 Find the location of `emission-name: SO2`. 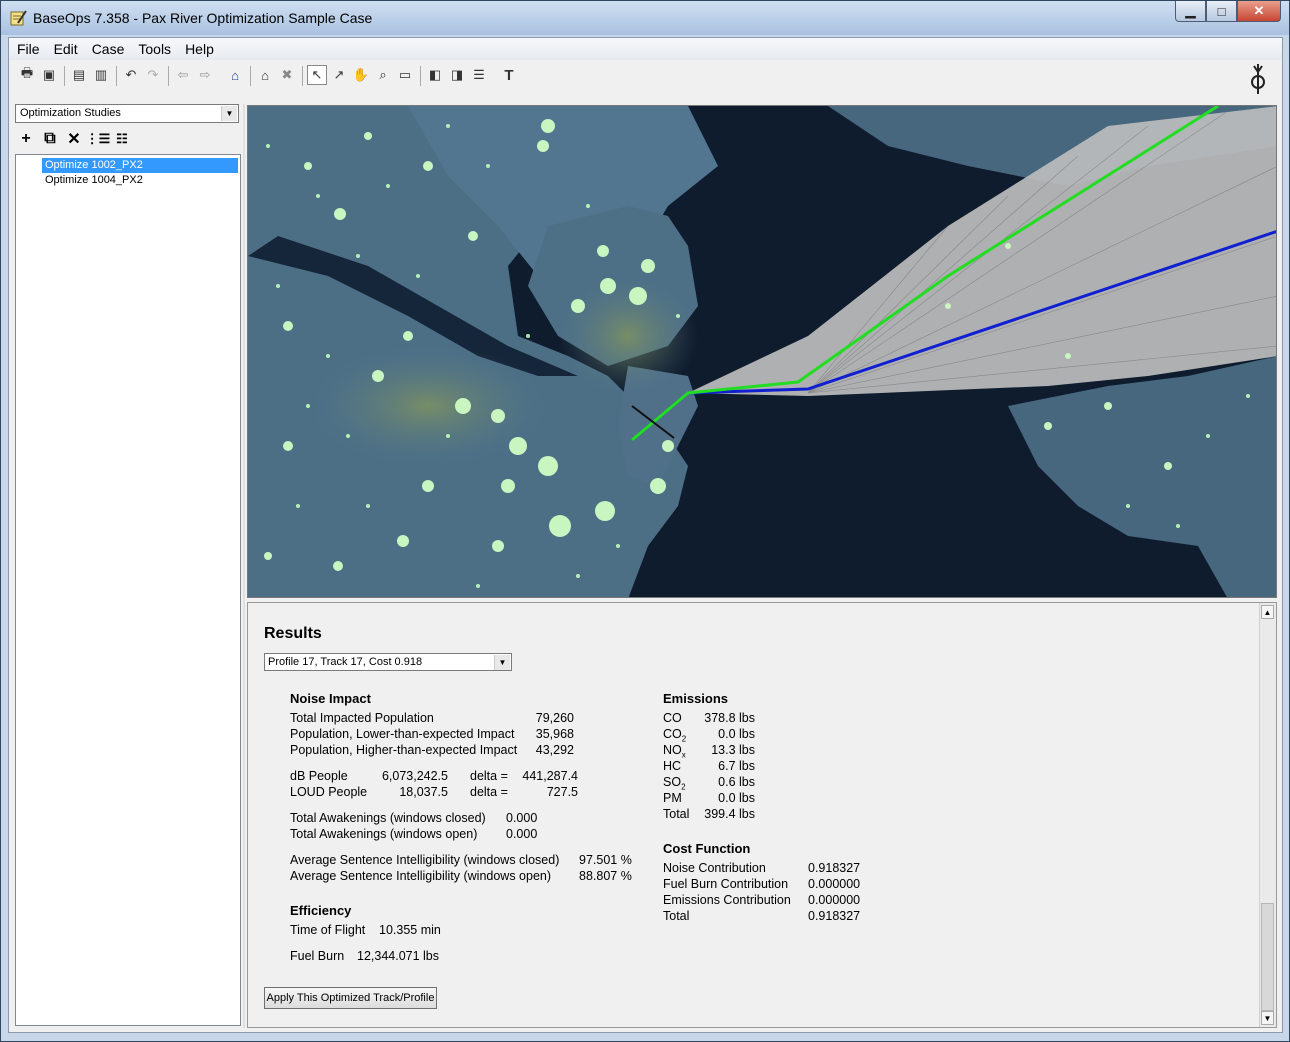

emission-name: SO2 is located at coordinates (674, 783).